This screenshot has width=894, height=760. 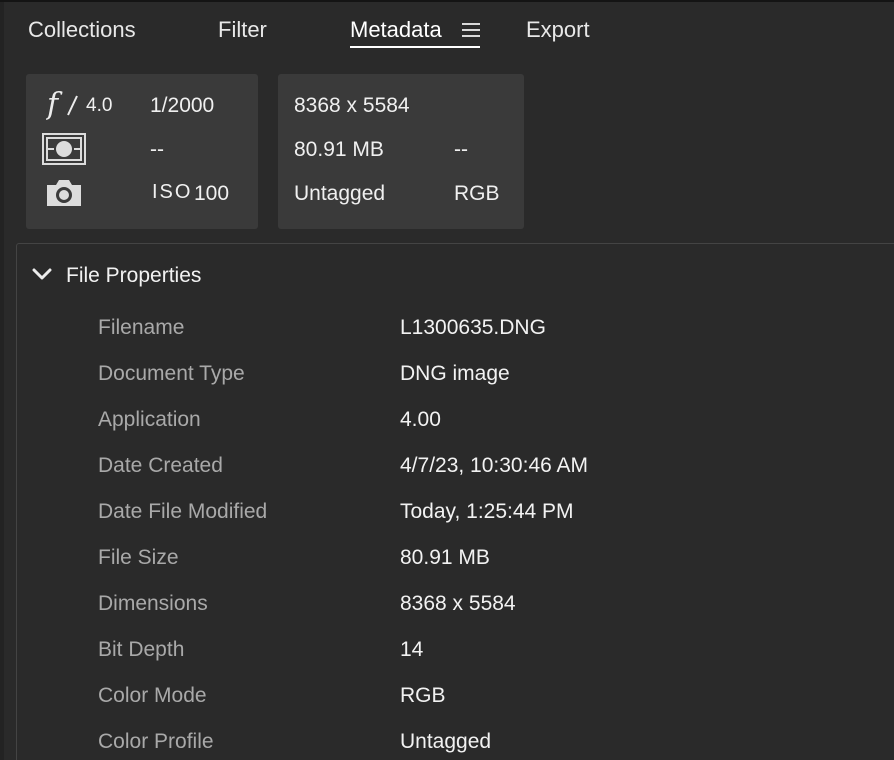 I want to click on property-value: DNG image, so click(x=455, y=373).